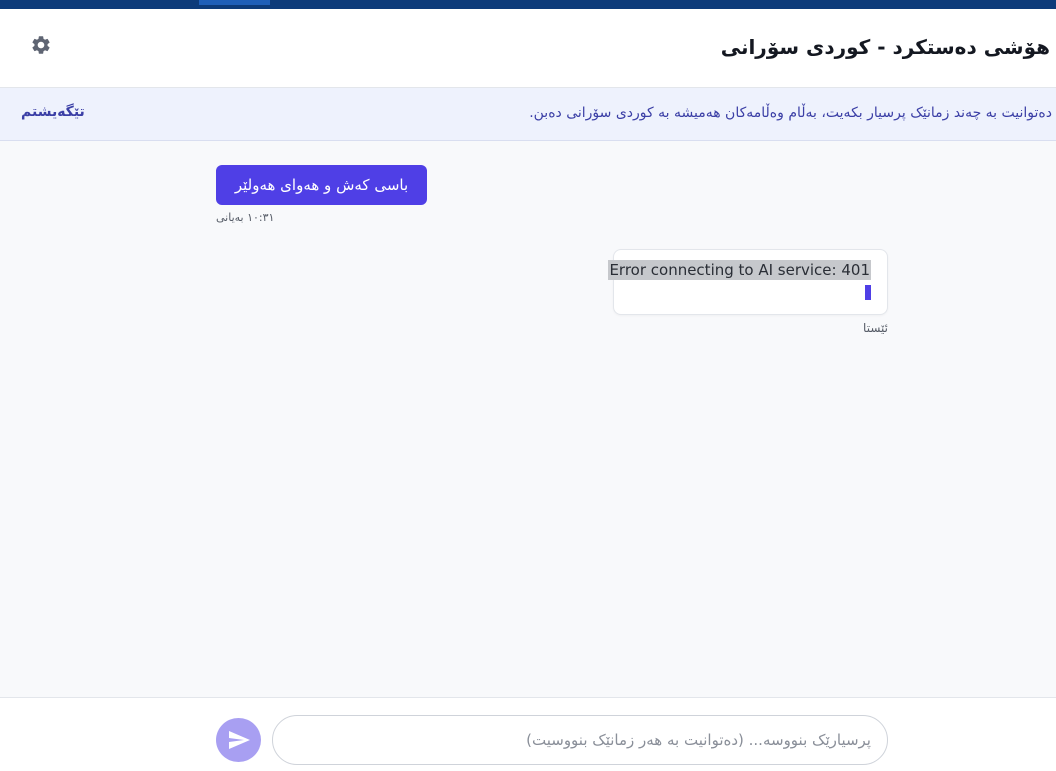 Image resolution: width=1056 pixels, height=771 pixels. I want to click on send-button, so click(238, 740).